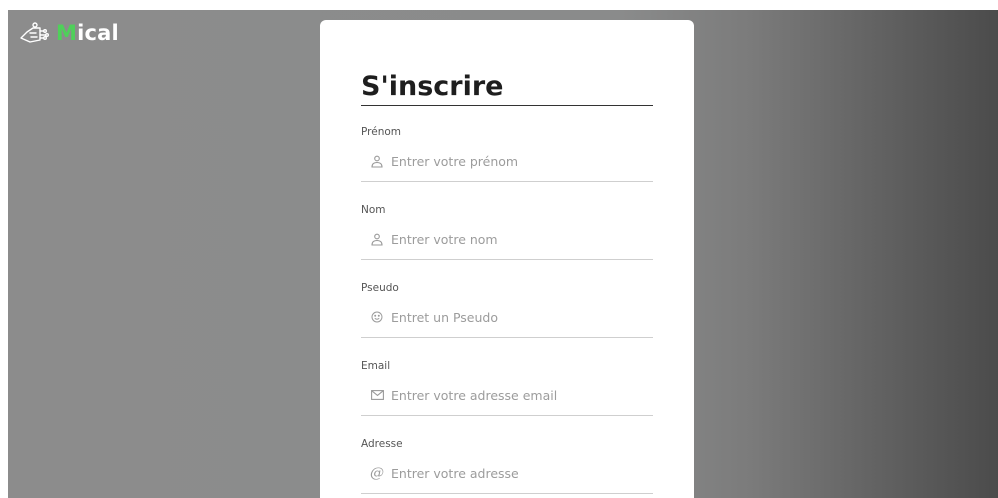 The image size is (998, 498). I want to click on field-label: Pseudo, so click(380, 288).